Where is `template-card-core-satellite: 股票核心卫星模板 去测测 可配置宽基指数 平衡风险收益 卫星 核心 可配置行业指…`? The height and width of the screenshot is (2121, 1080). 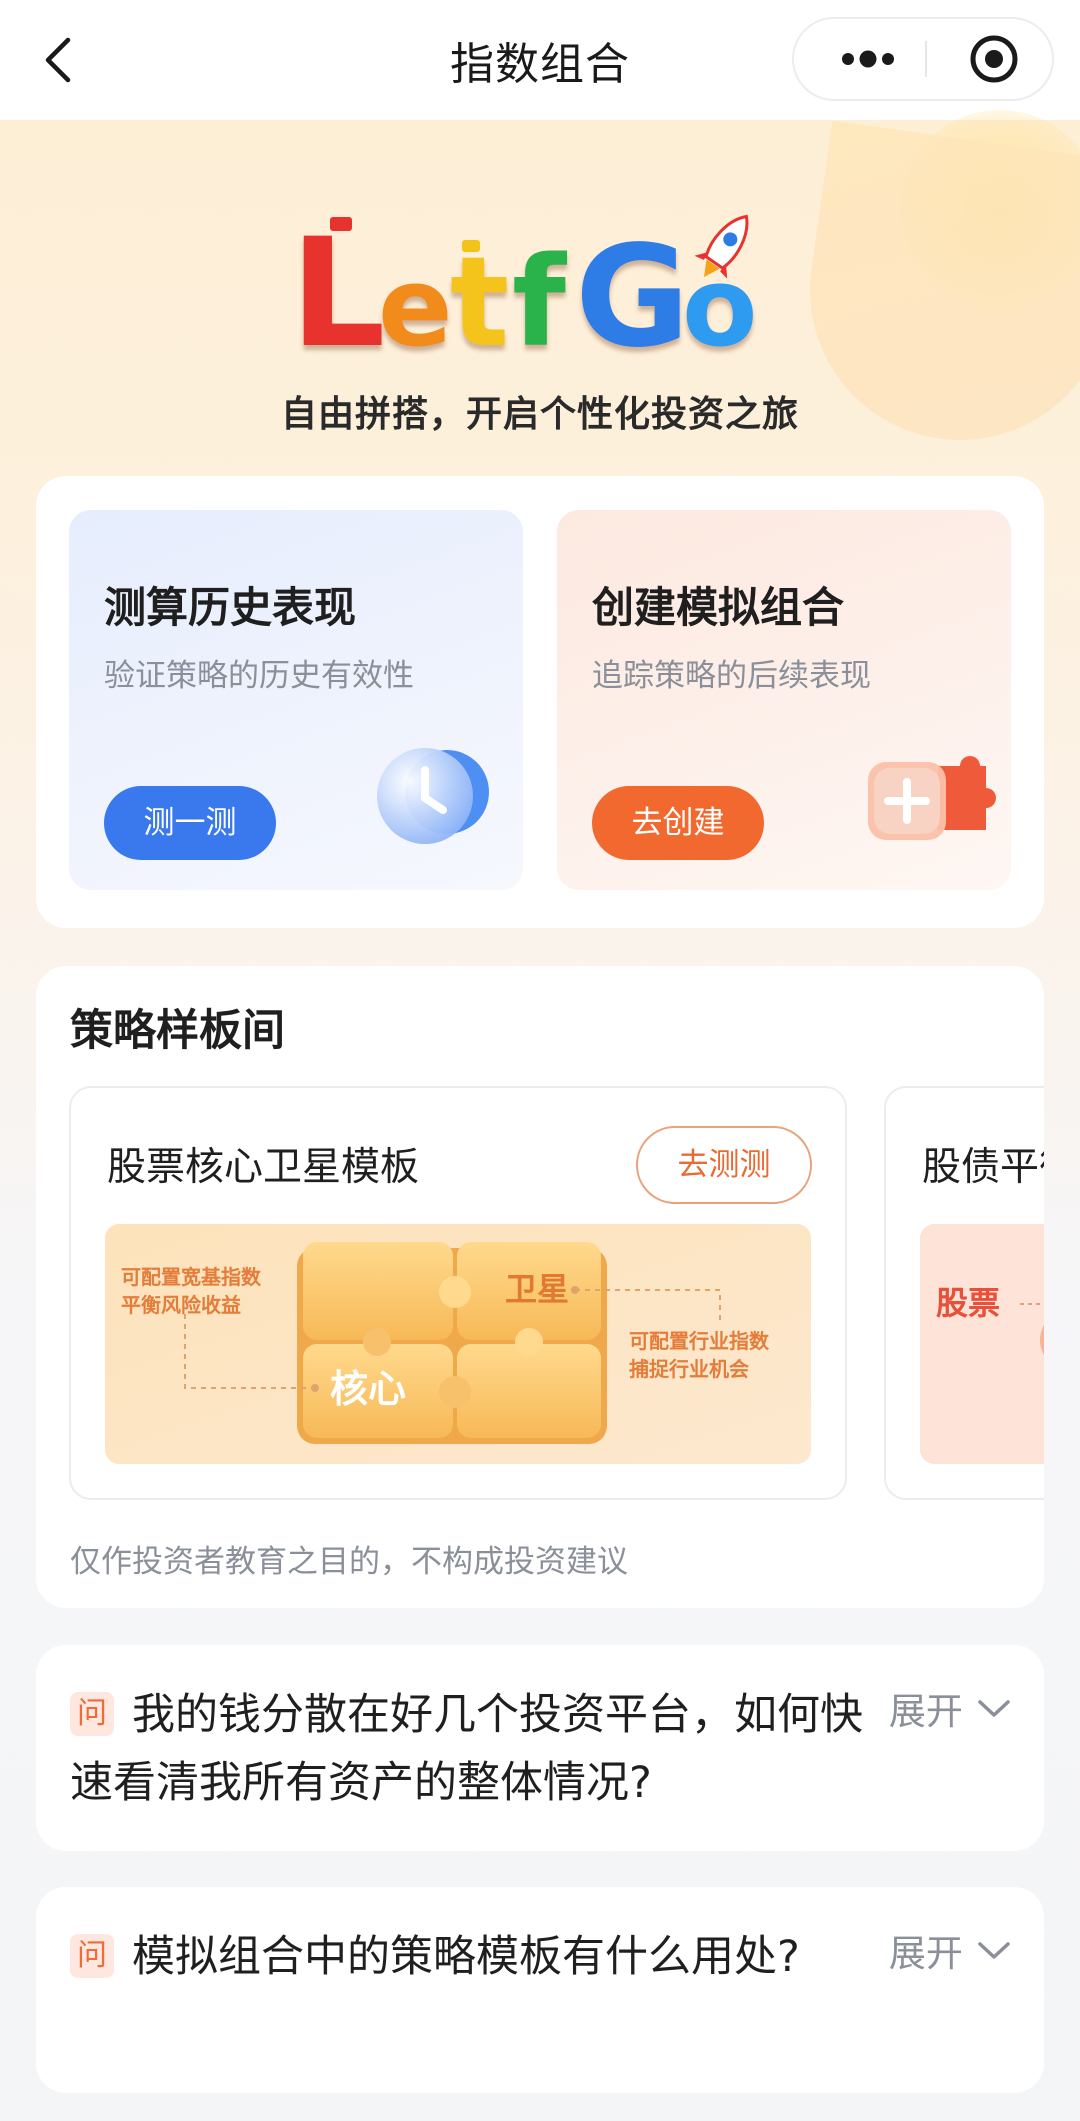
template-card-core-satellite: 股票核心卫星模板 去测测 可配置宽基指数 平衡风险收益 卫星 核心 可配置行业指… is located at coordinates (458, 1293).